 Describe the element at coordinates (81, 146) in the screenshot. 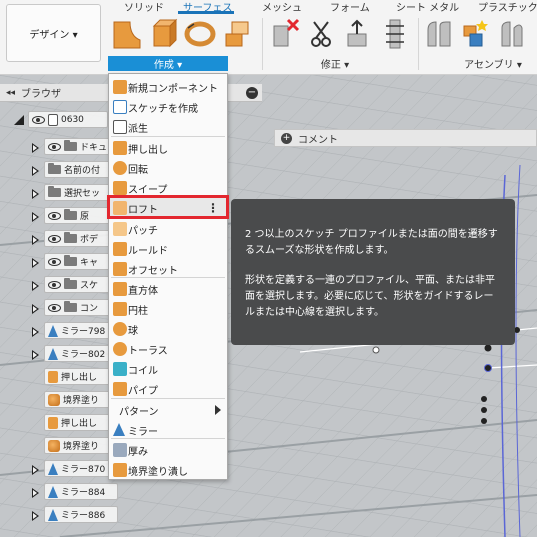

I see `browser-row: ドキュメント` at that location.